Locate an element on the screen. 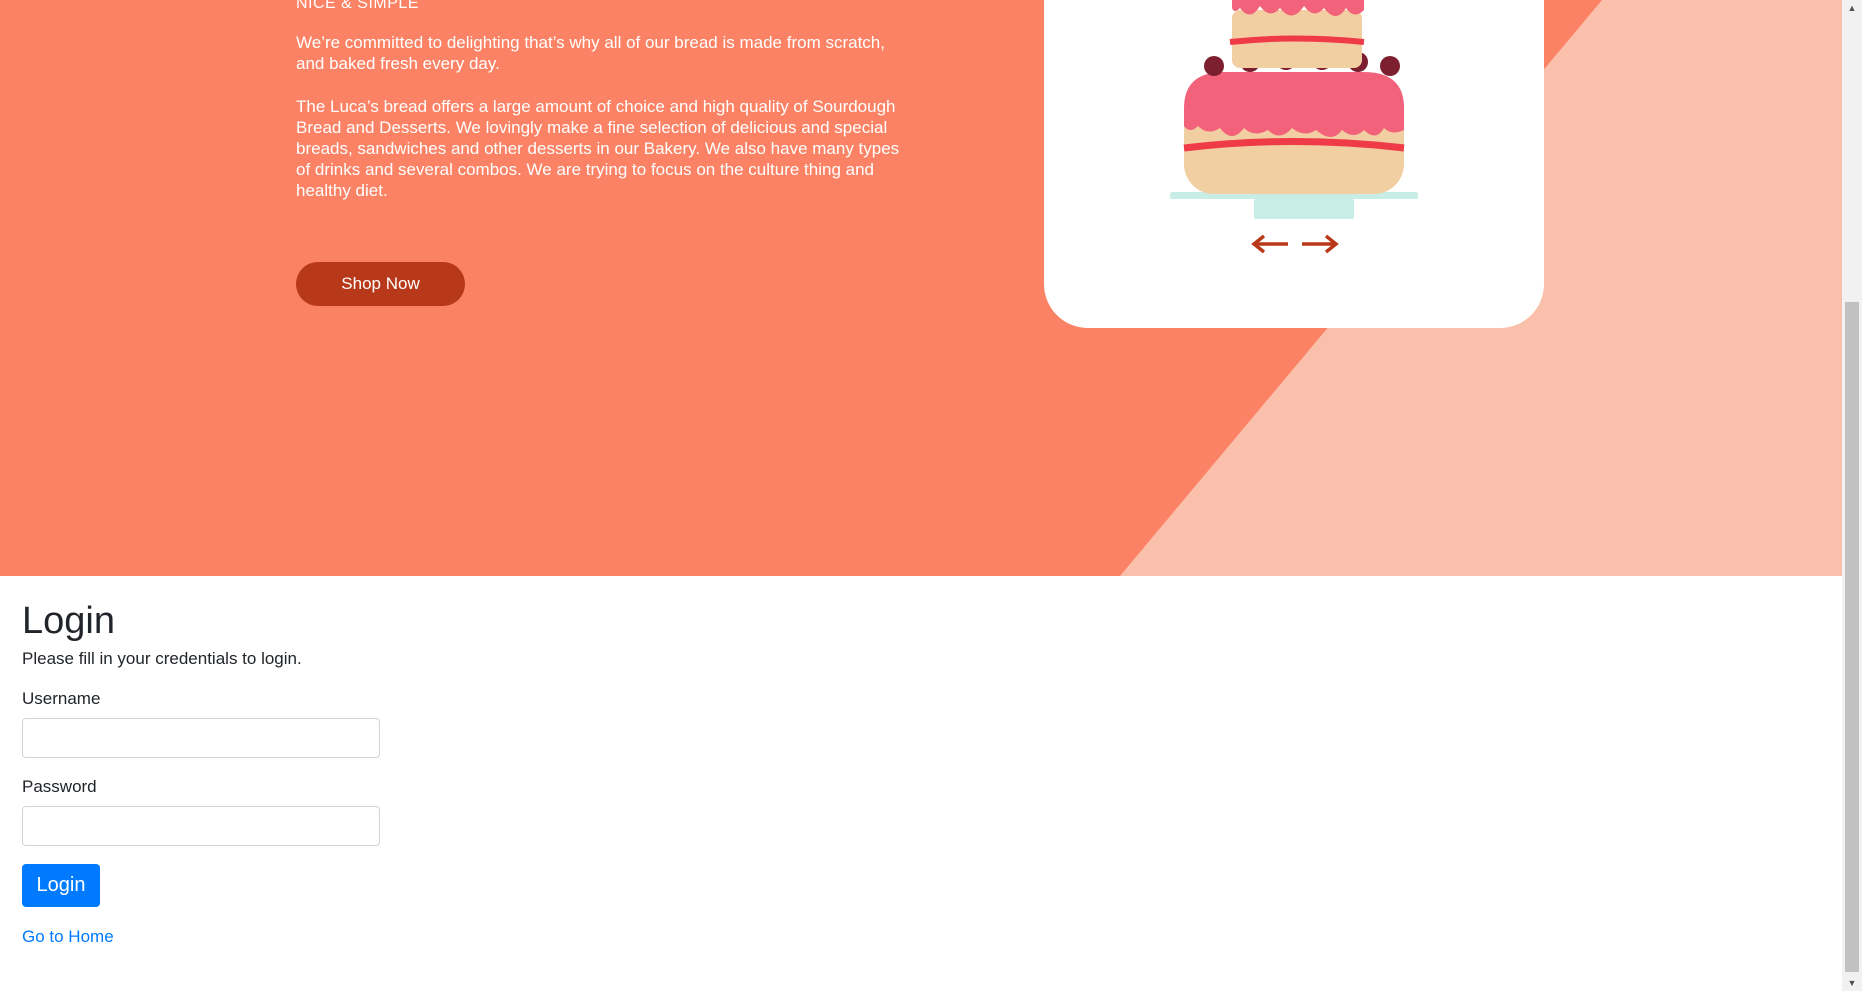 Image resolution: width=1862 pixels, height=991 pixels. product-carousel-card is located at coordinates (1294, 164).